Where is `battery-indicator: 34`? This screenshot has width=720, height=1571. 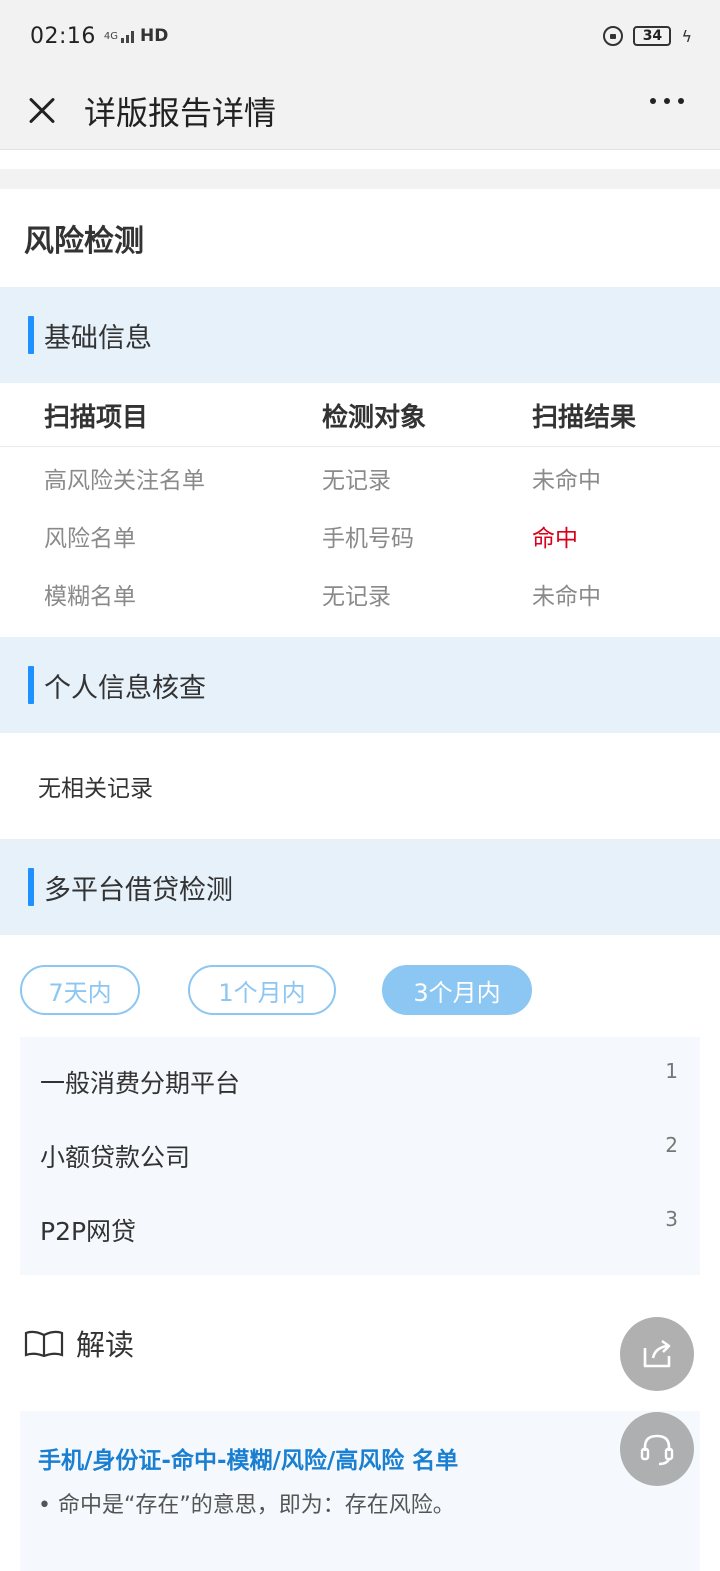
battery-indicator: 34 is located at coordinates (652, 36).